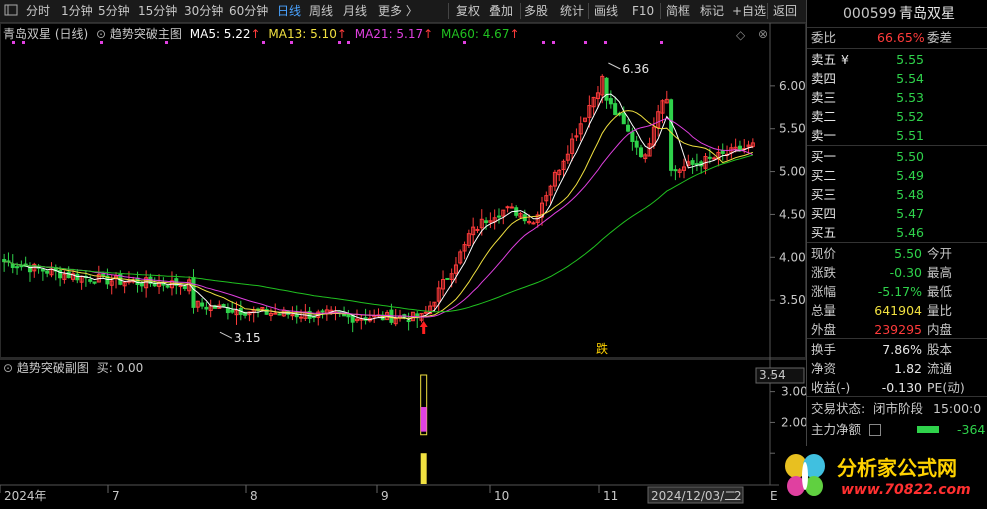  I want to click on sell-level-label: 卖三, so click(824, 97).